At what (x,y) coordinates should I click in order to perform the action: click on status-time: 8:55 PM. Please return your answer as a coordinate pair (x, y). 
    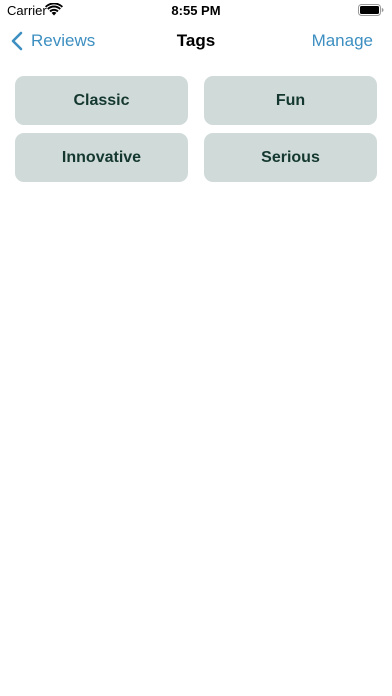
    Looking at the image, I should click on (196, 10).